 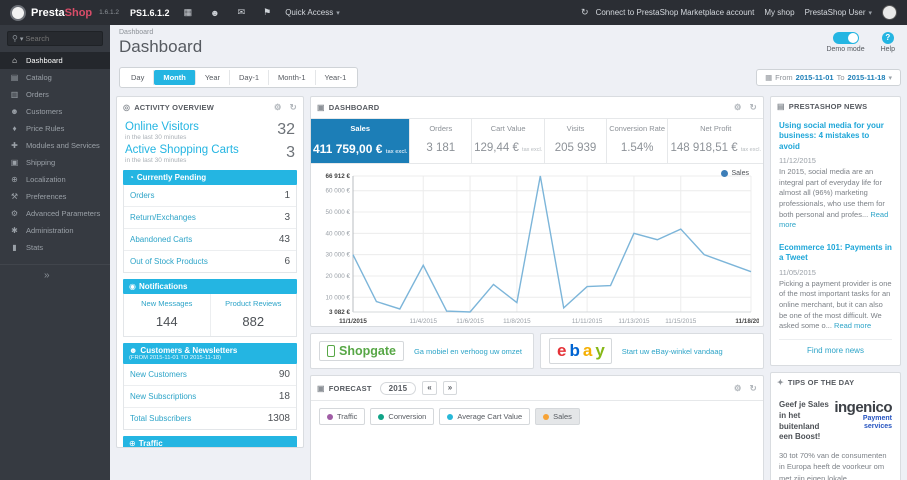 I want to click on forecast-series-button: Sales, so click(x=557, y=416).